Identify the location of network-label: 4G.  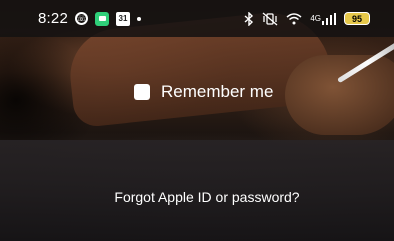
(315, 18).